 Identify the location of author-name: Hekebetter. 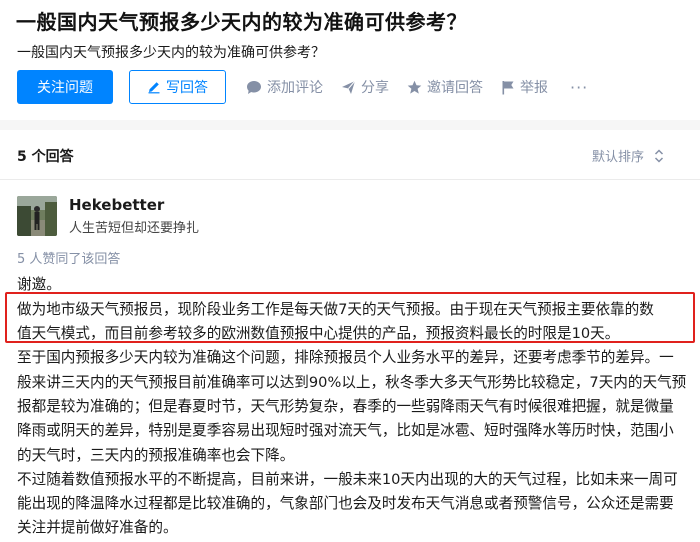
(116, 205).